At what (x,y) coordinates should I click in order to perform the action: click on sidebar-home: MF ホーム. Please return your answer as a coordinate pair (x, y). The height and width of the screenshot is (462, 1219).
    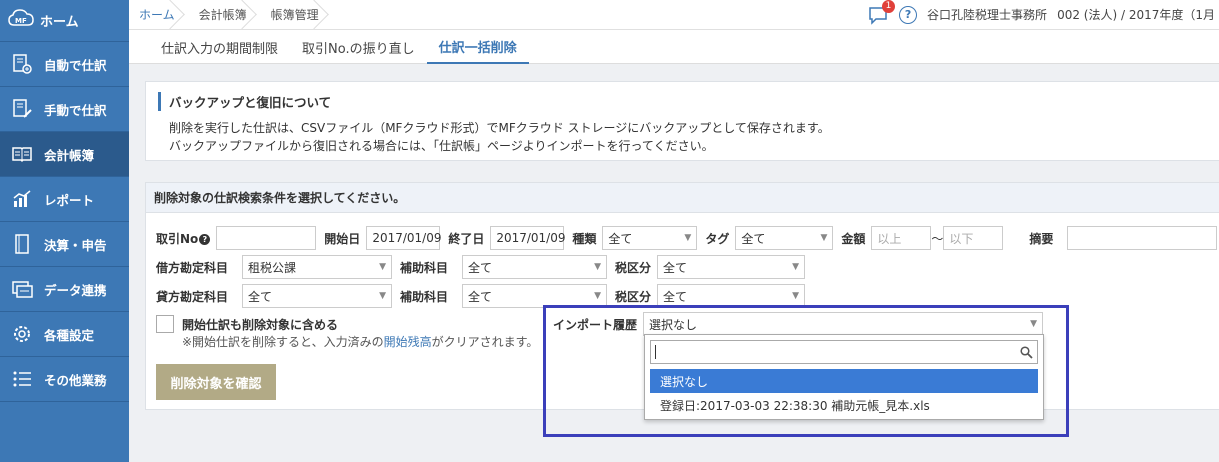
    Looking at the image, I should click on (64, 21).